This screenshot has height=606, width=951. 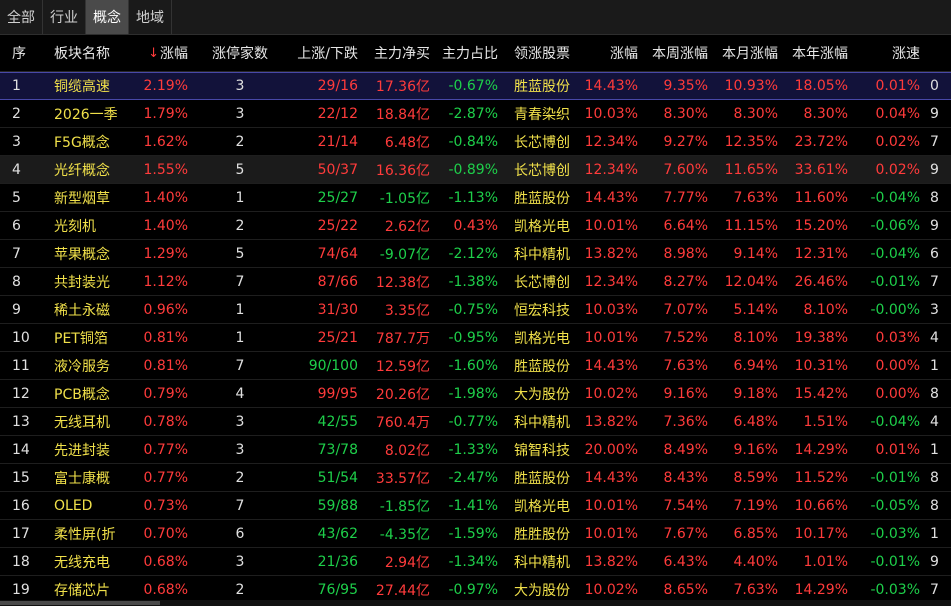 What do you see at coordinates (542, 534) in the screenshot?
I see `row-lead-stock: 胜胜股份` at bounding box center [542, 534].